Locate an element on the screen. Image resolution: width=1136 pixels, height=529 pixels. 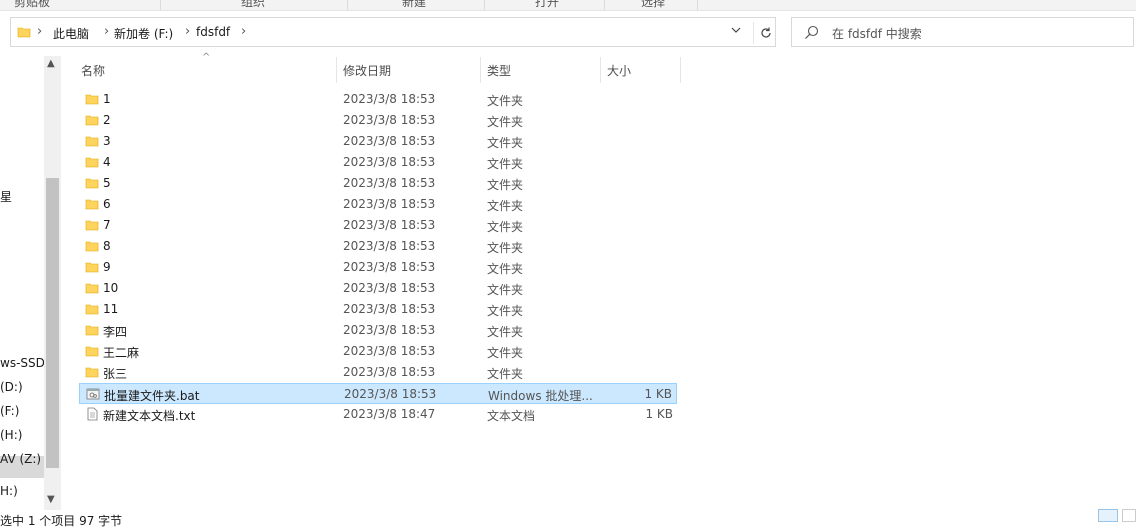
column-header-type: 类型 is located at coordinates (543, 69).